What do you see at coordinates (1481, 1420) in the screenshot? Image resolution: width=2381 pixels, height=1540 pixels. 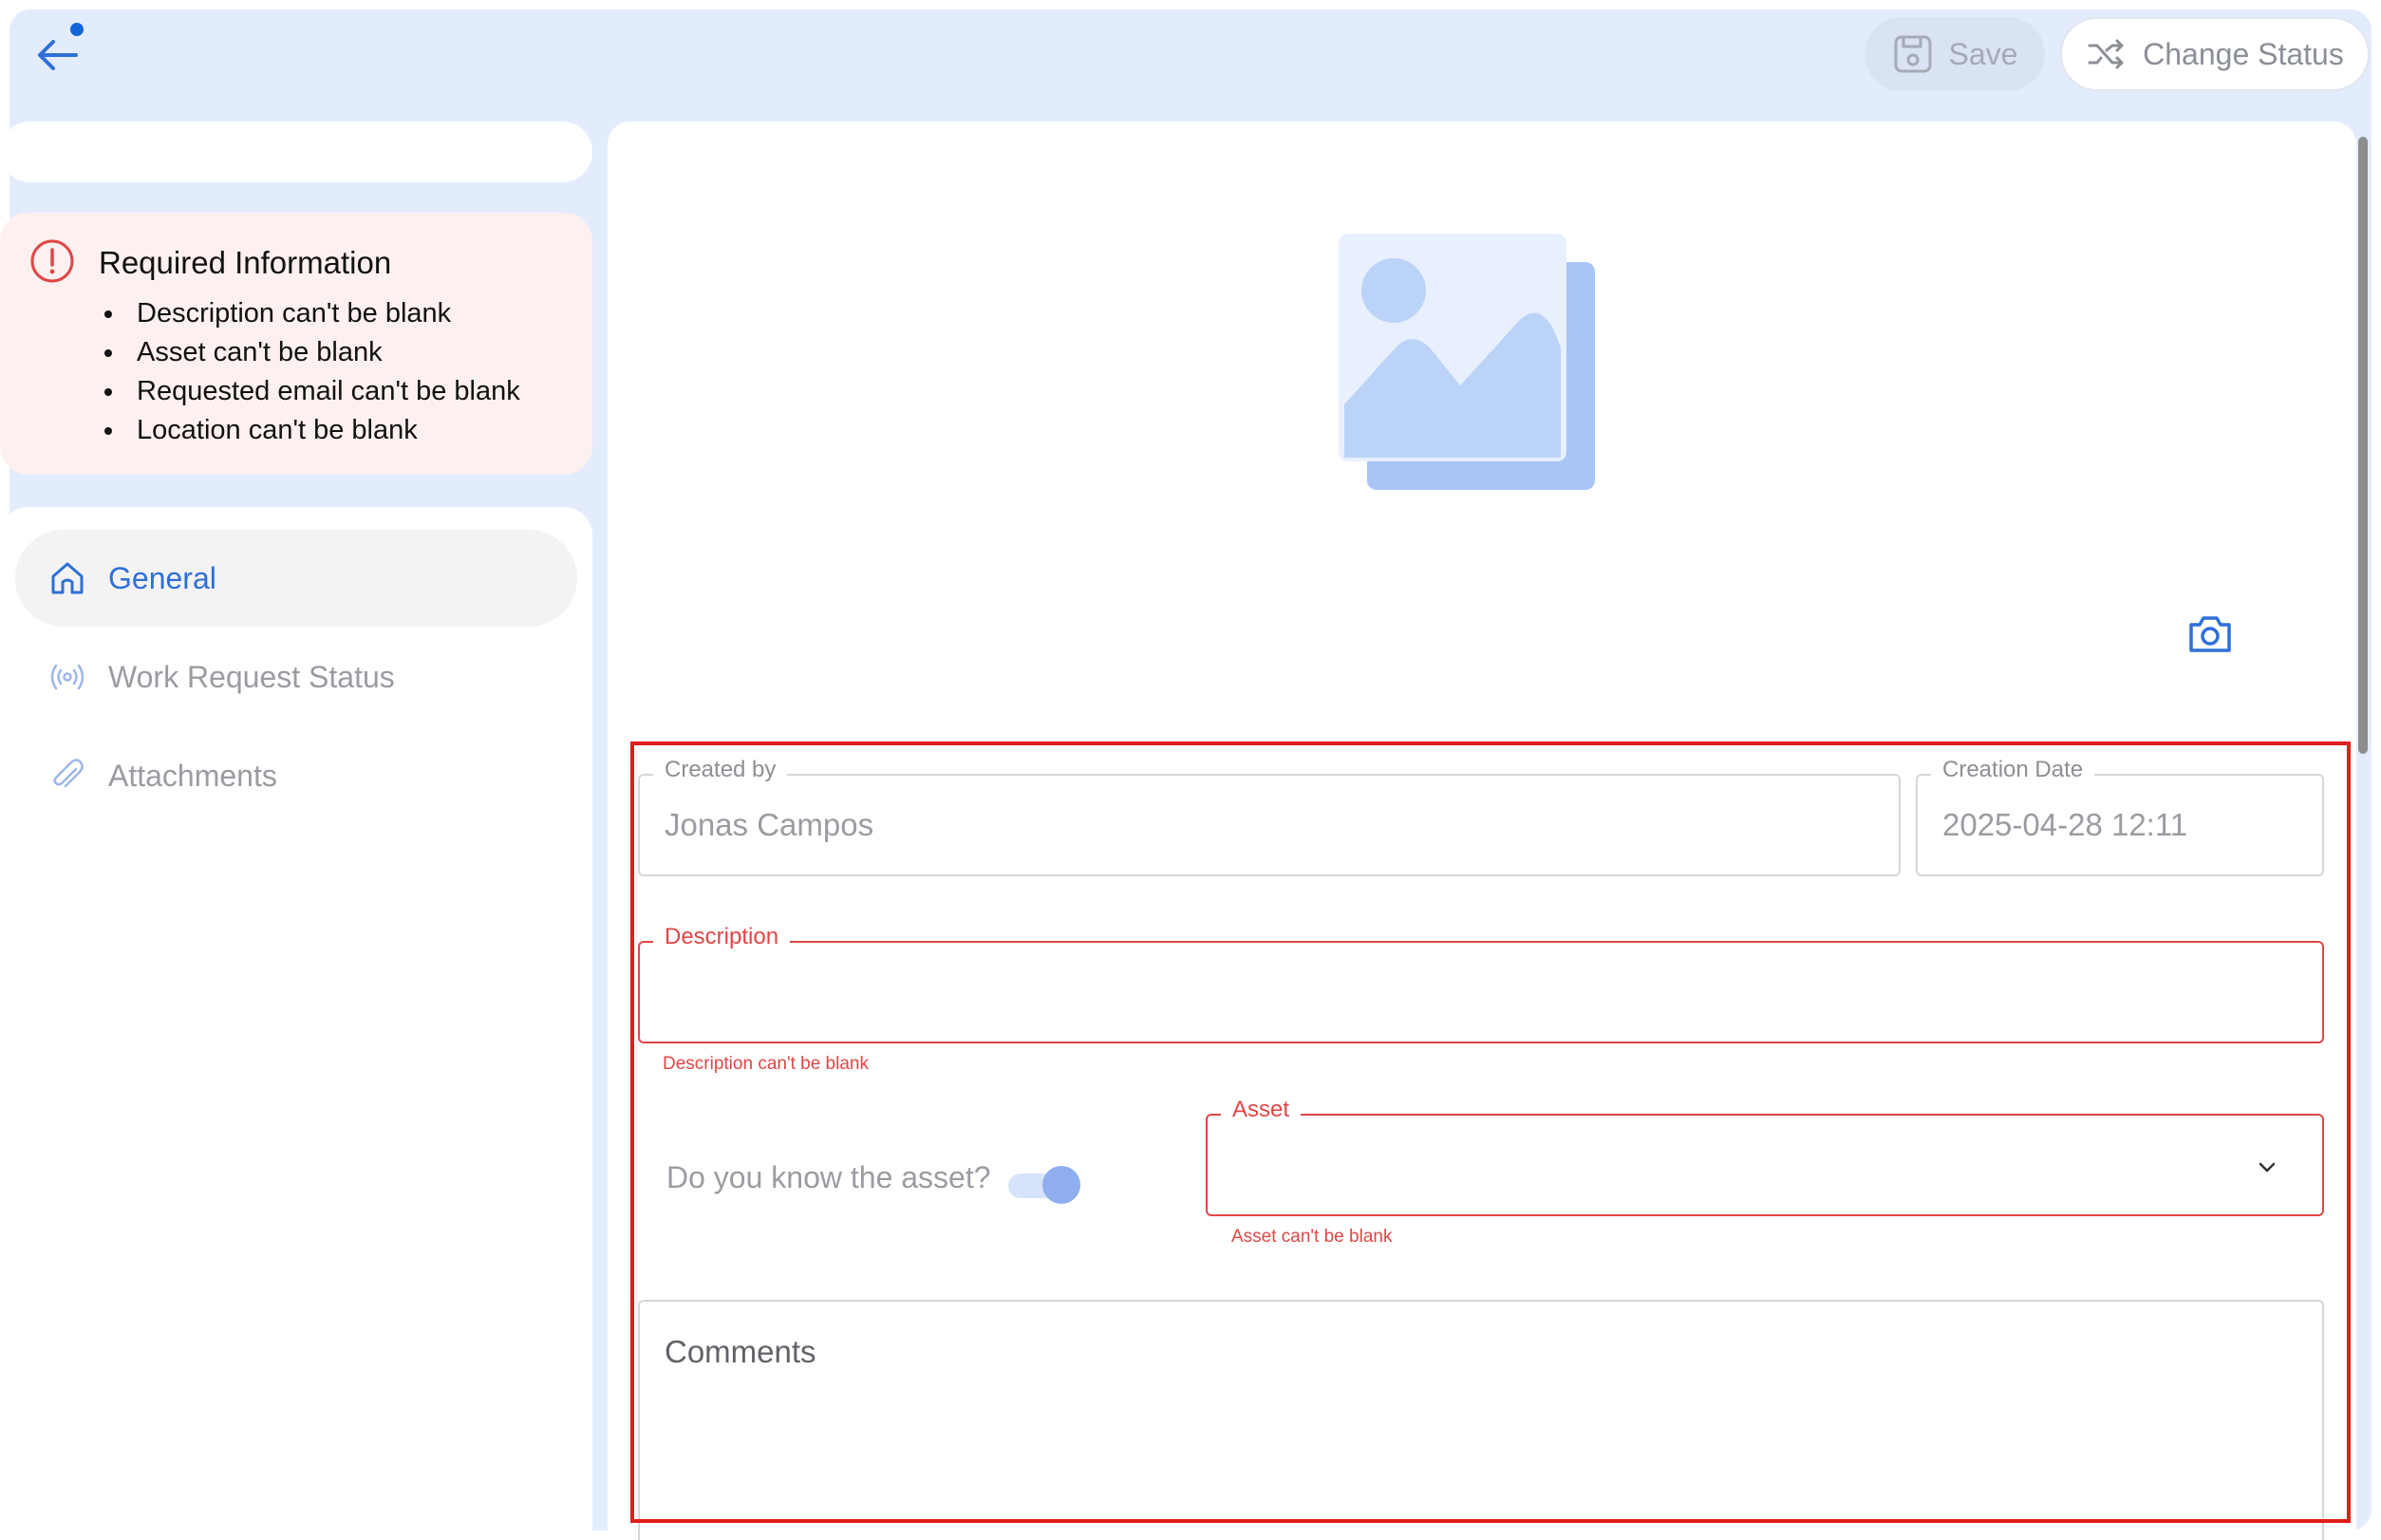 I see `comments-field: Comments` at bounding box center [1481, 1420].